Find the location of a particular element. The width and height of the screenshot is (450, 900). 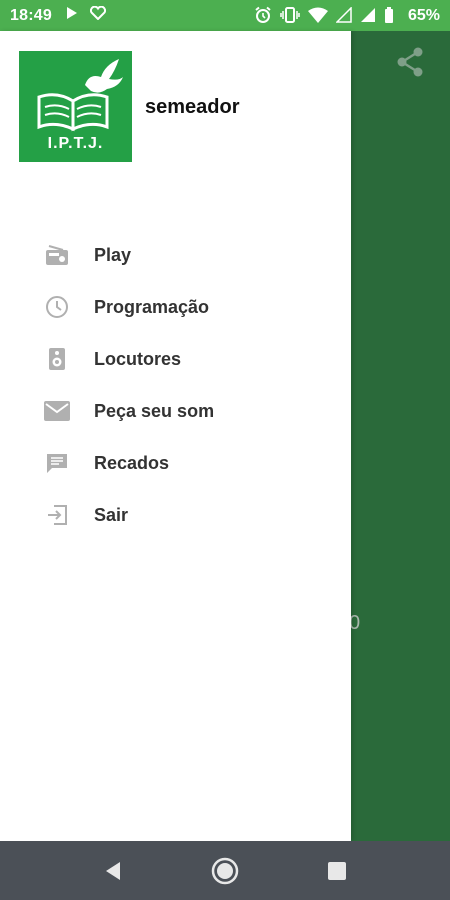

menu-item-locutores: Locutores is located at coordinates (175, 359).